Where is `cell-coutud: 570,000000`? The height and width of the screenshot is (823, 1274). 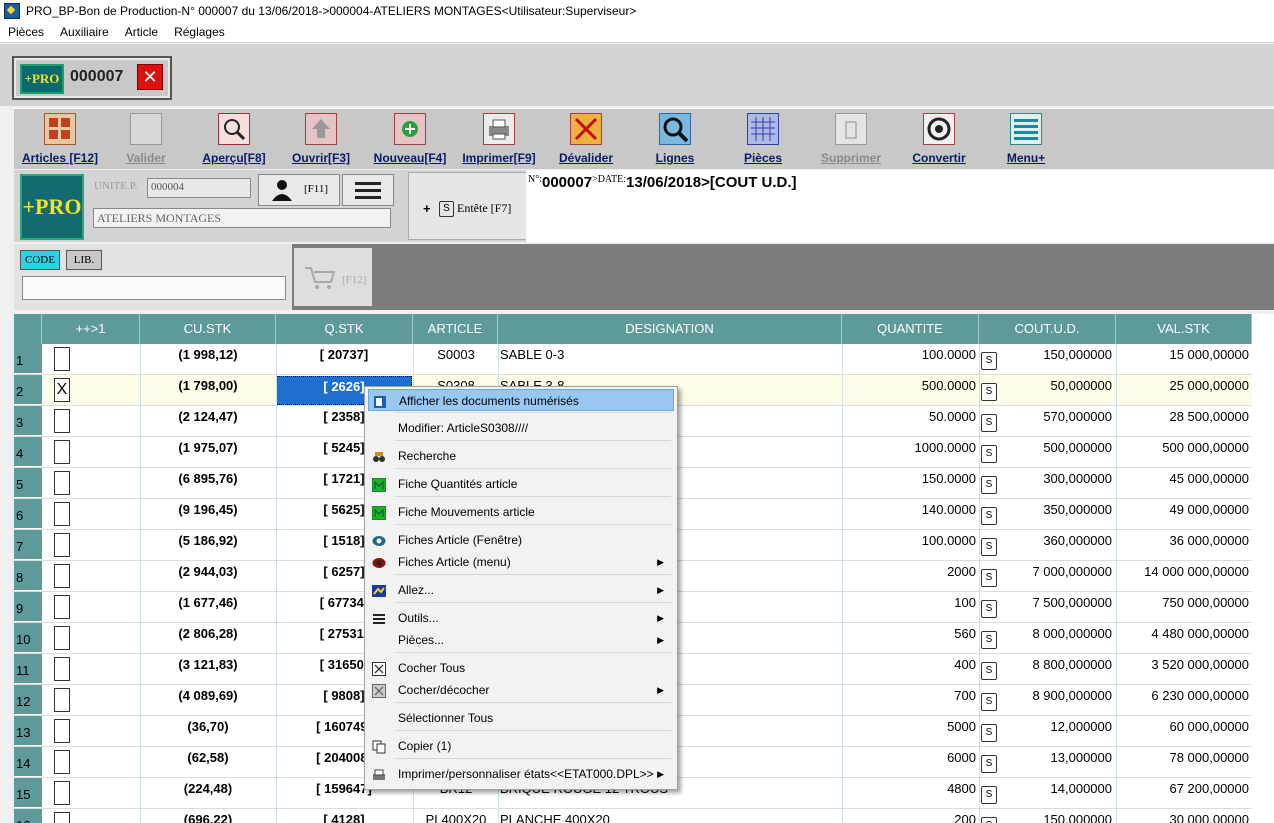 cell-coutud: 570,000000 is located at coordinates (1056, 421).